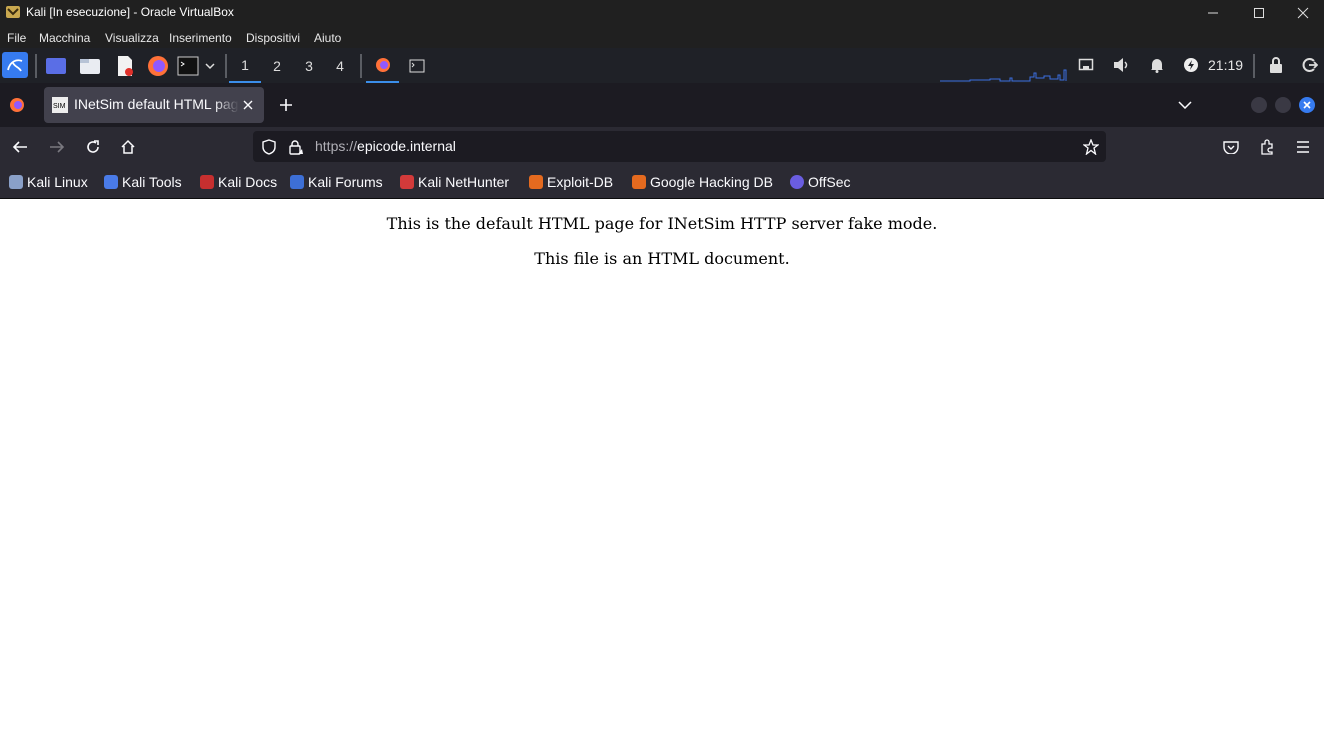 This screenshot has height=737, width=1324. I want to click on window-minimize-button, so click(1259, 105).